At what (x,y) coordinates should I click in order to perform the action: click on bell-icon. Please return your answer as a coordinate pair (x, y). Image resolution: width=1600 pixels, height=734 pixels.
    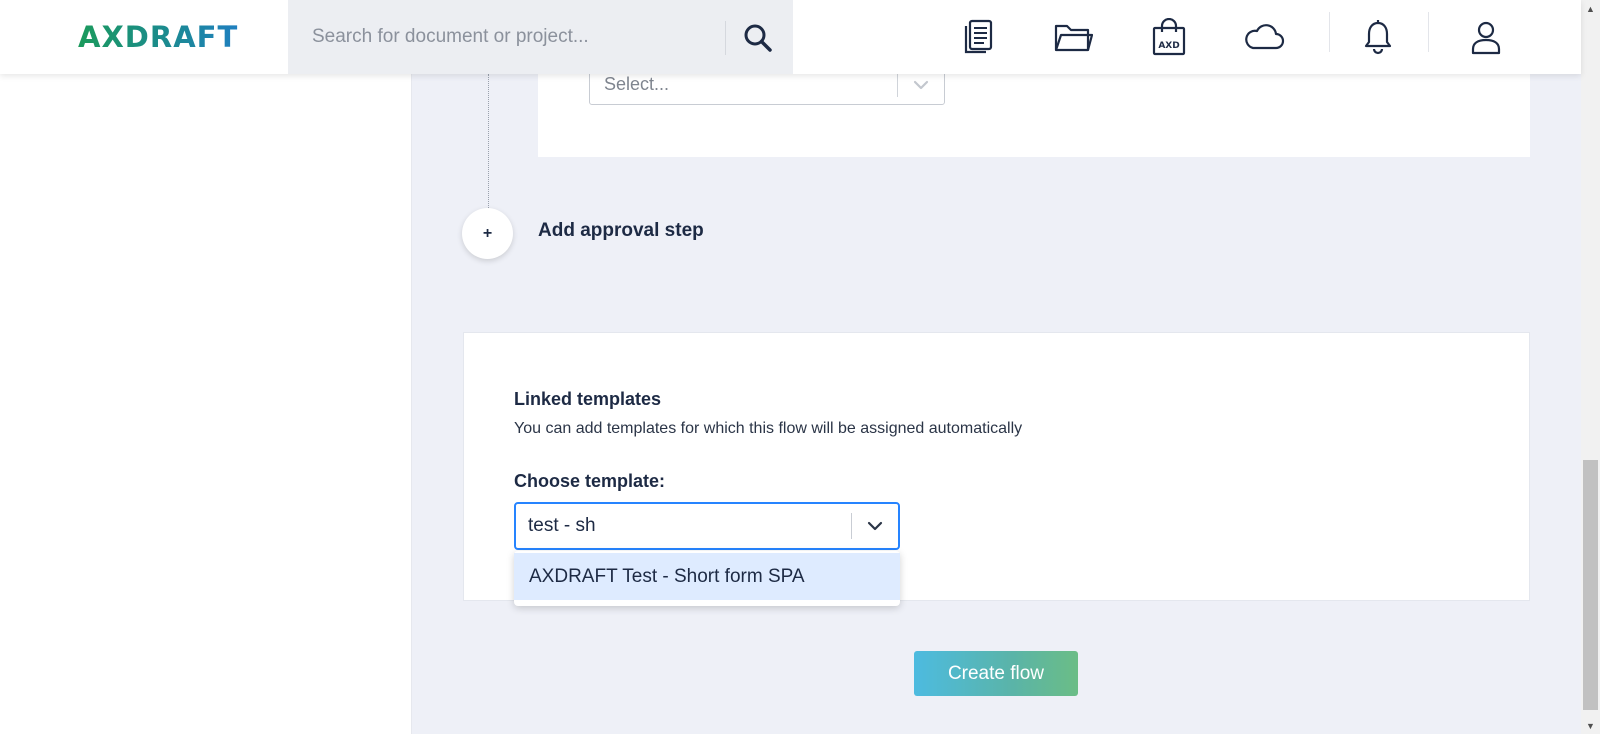
    Looking at the image, I should click on (1378, 37).